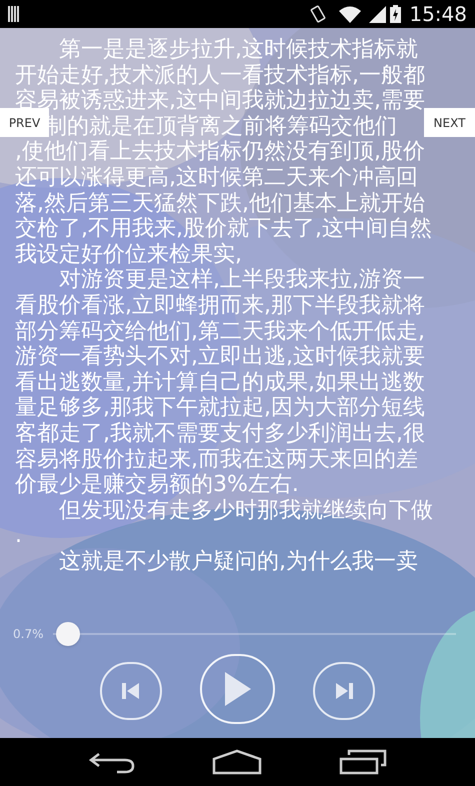  Describe the element at coordinates (220, 305) in the screenshot. I see `text-line: 看股价看涨,立即蜂拥而来,那下半段我就将` at that location.